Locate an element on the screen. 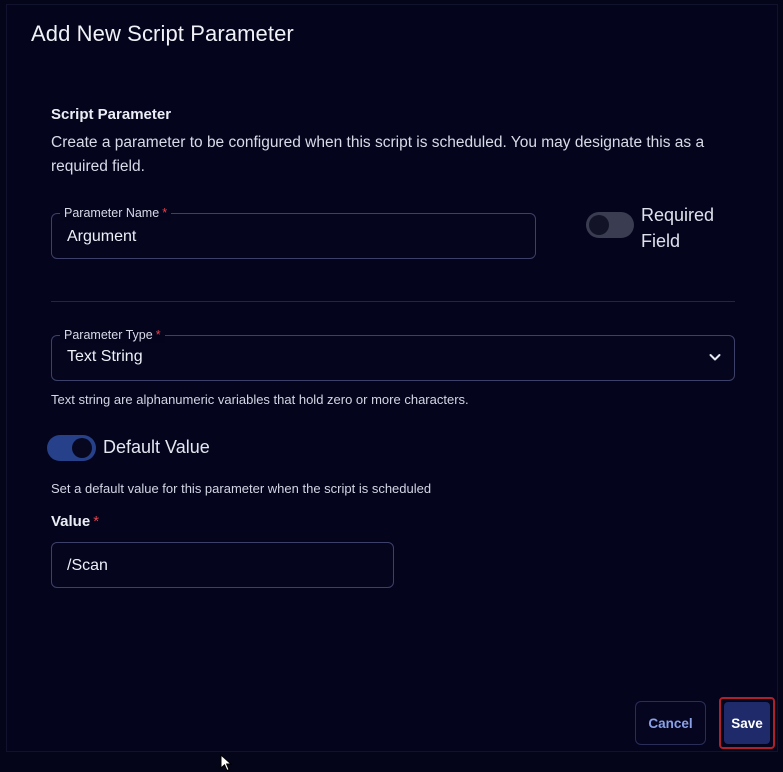  dialog-title: Add New Script Parameter is located at coordinates (162, 33).